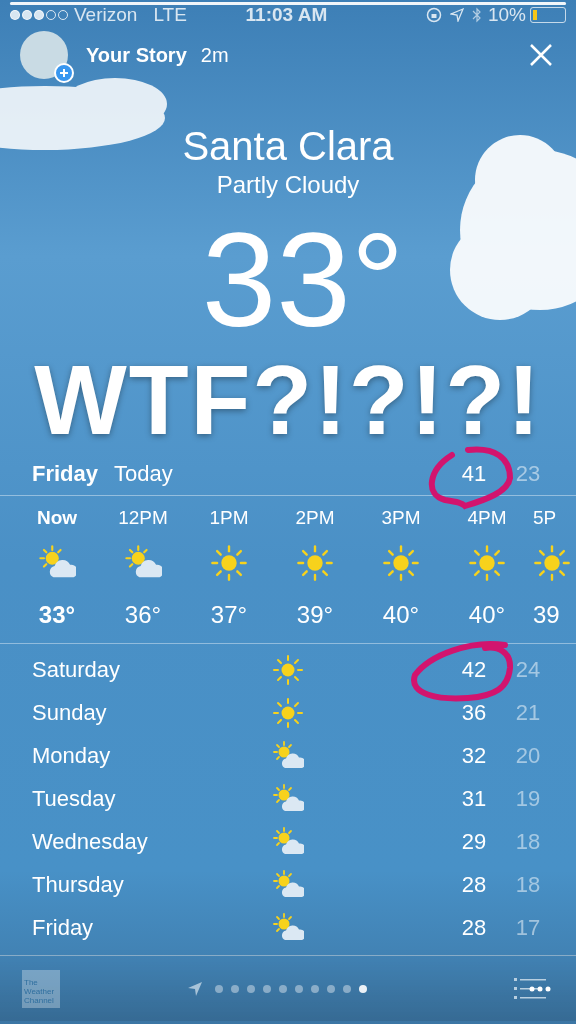 The width and height of the screenshot is (576, 1024). I want to click on hour-temperature: 37°, so click(229, 615).